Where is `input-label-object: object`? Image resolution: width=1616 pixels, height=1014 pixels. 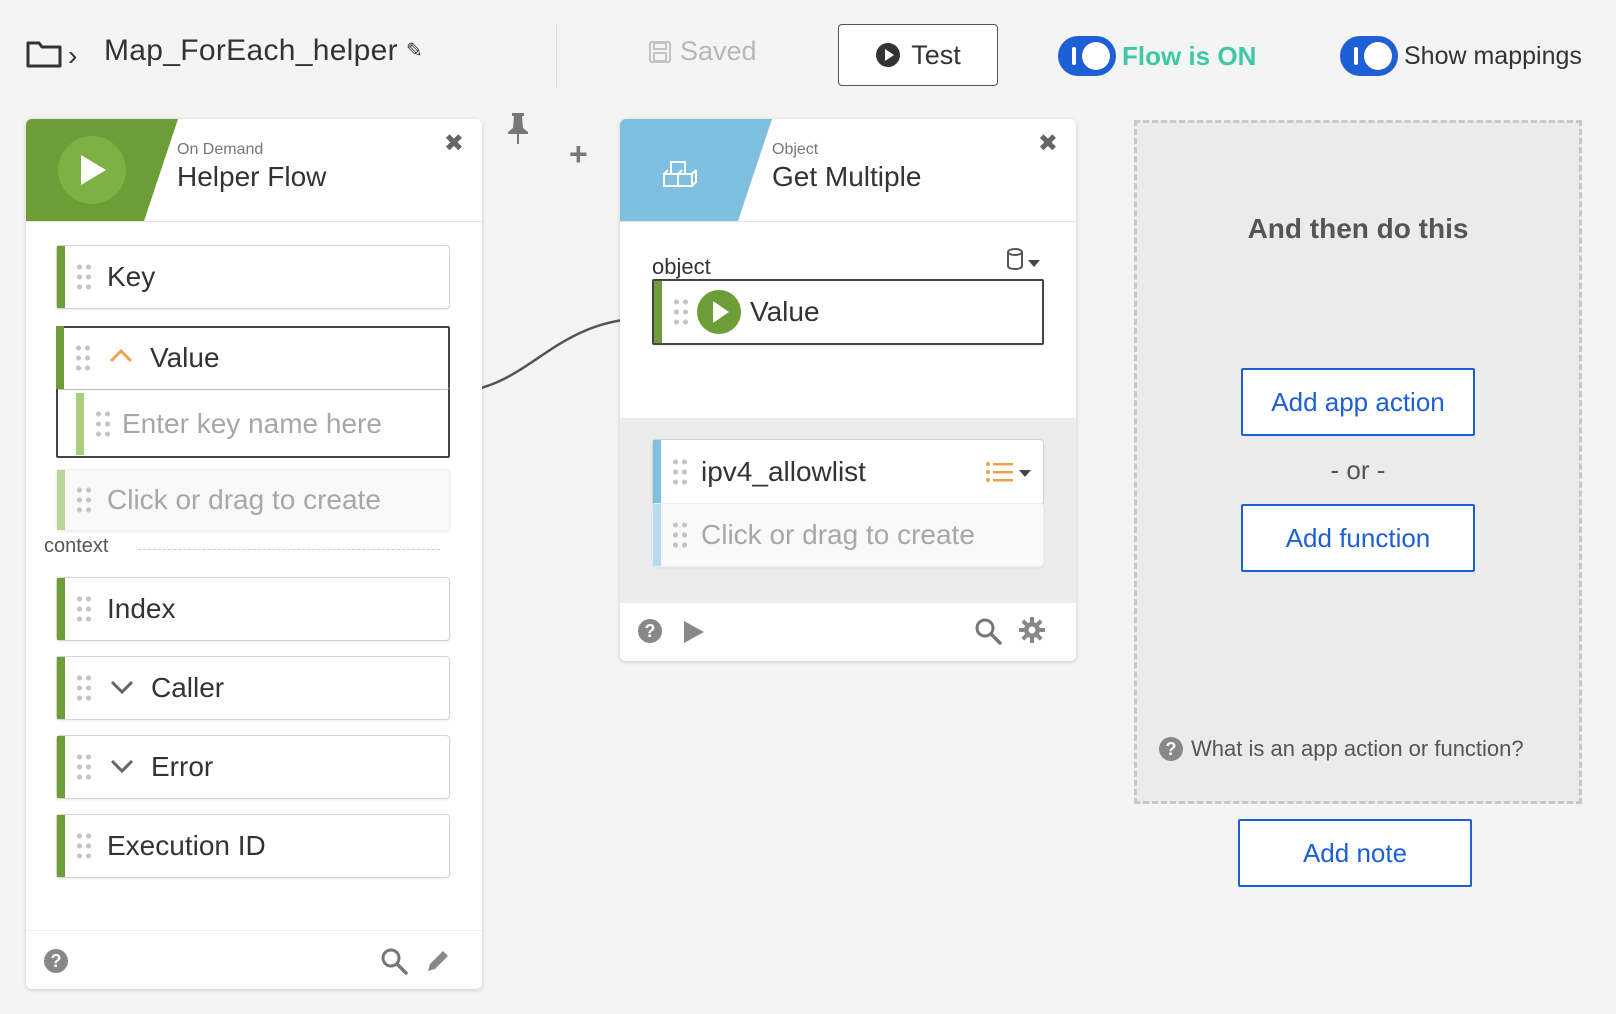 input-label-object: object is located at coordinates (681, 266).